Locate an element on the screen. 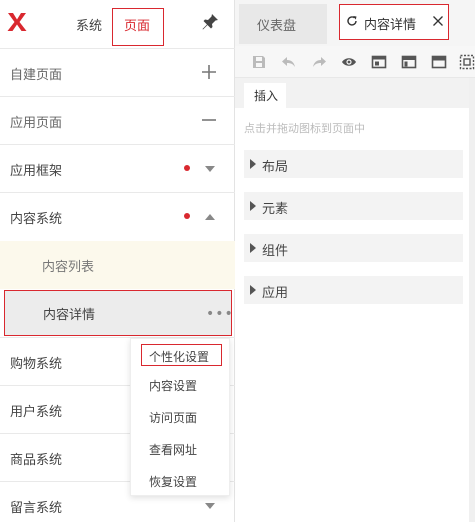  section-label: 应用 is located at coordinates (275, 293).